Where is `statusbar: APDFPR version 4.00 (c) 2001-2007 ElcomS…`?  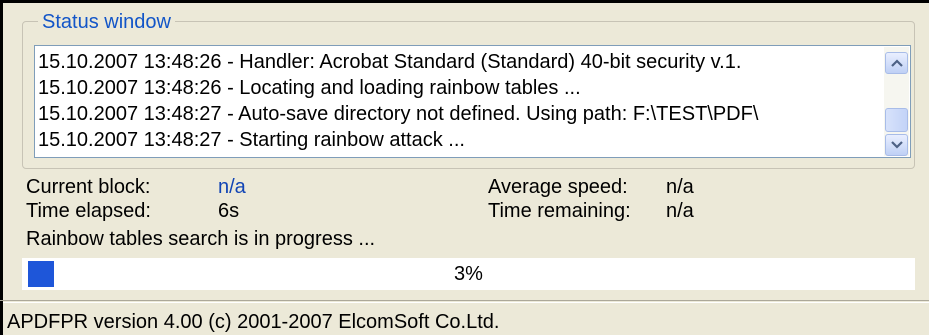 statusbar: APDFPR version 4.00 (c) 2001-2007 ElcomS… is located at coordinates (466, 318).